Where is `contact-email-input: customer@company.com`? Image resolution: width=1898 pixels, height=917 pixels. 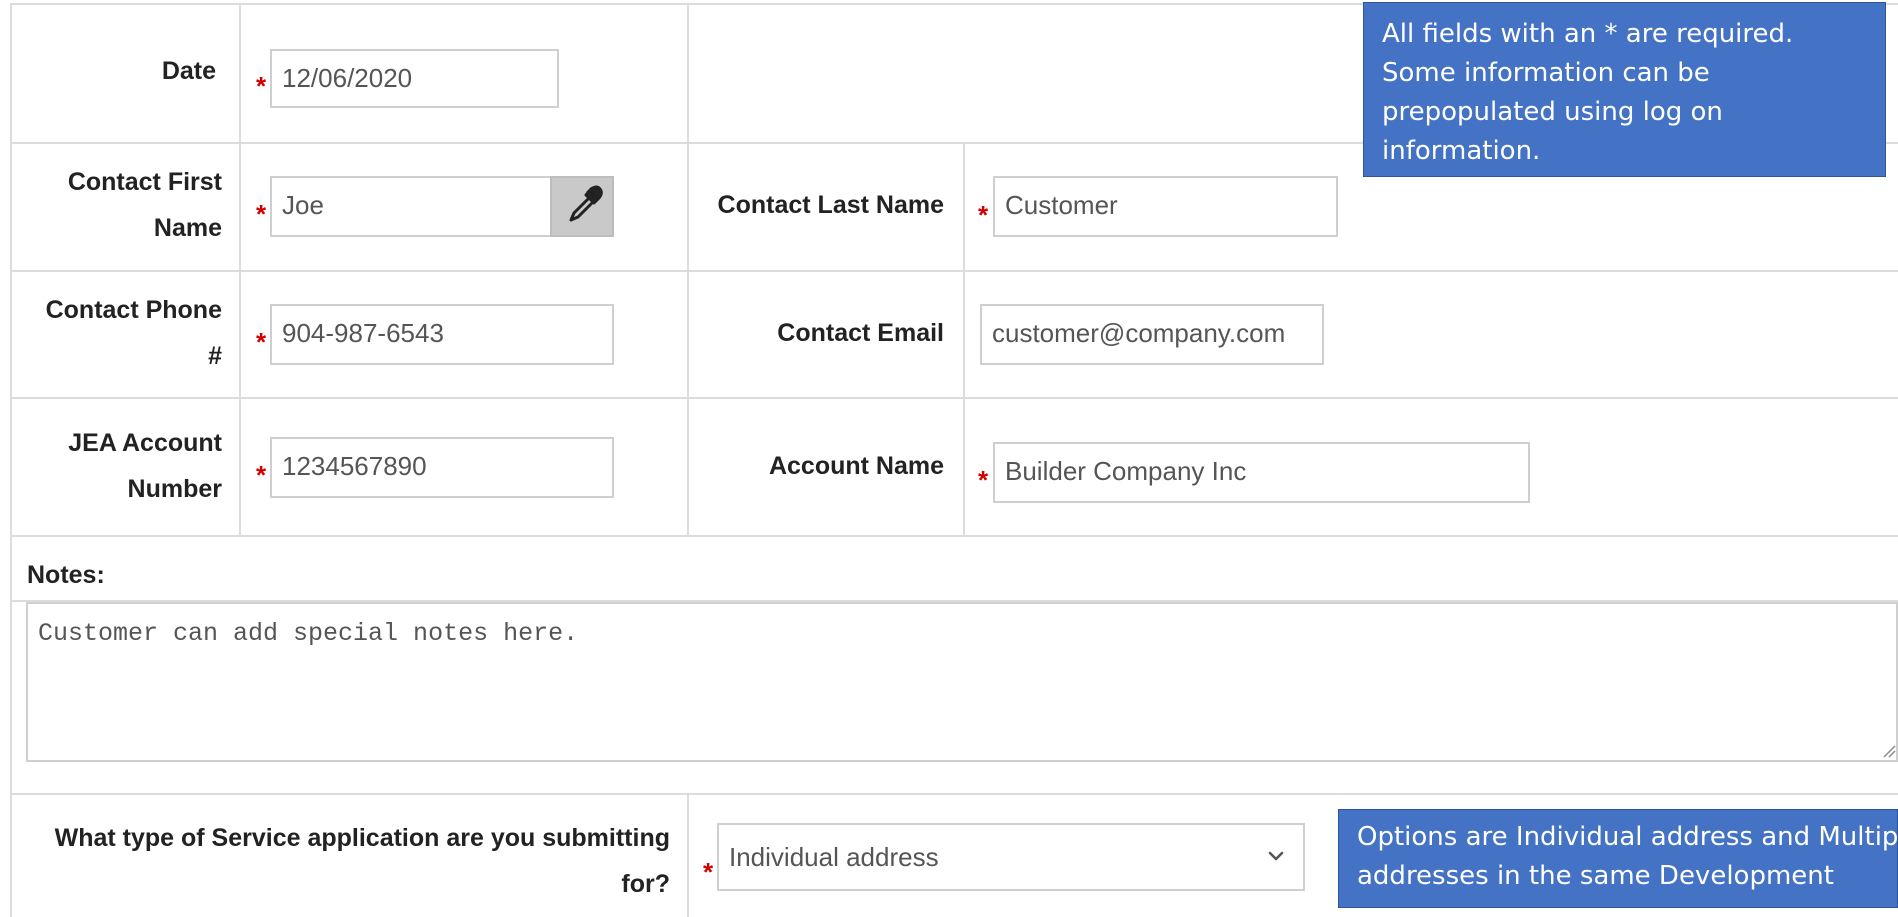 contact-email-input: customer@company.com is located at coordinates (1152, 334).